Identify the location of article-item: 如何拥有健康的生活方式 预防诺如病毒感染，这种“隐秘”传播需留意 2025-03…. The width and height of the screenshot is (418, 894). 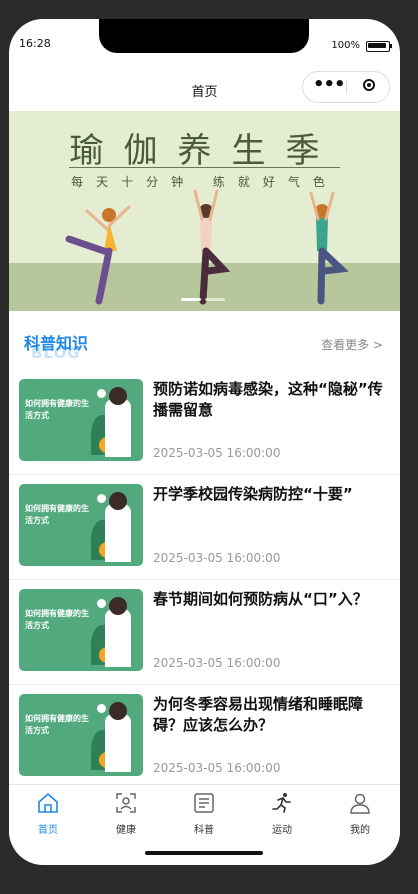
(204, 422).